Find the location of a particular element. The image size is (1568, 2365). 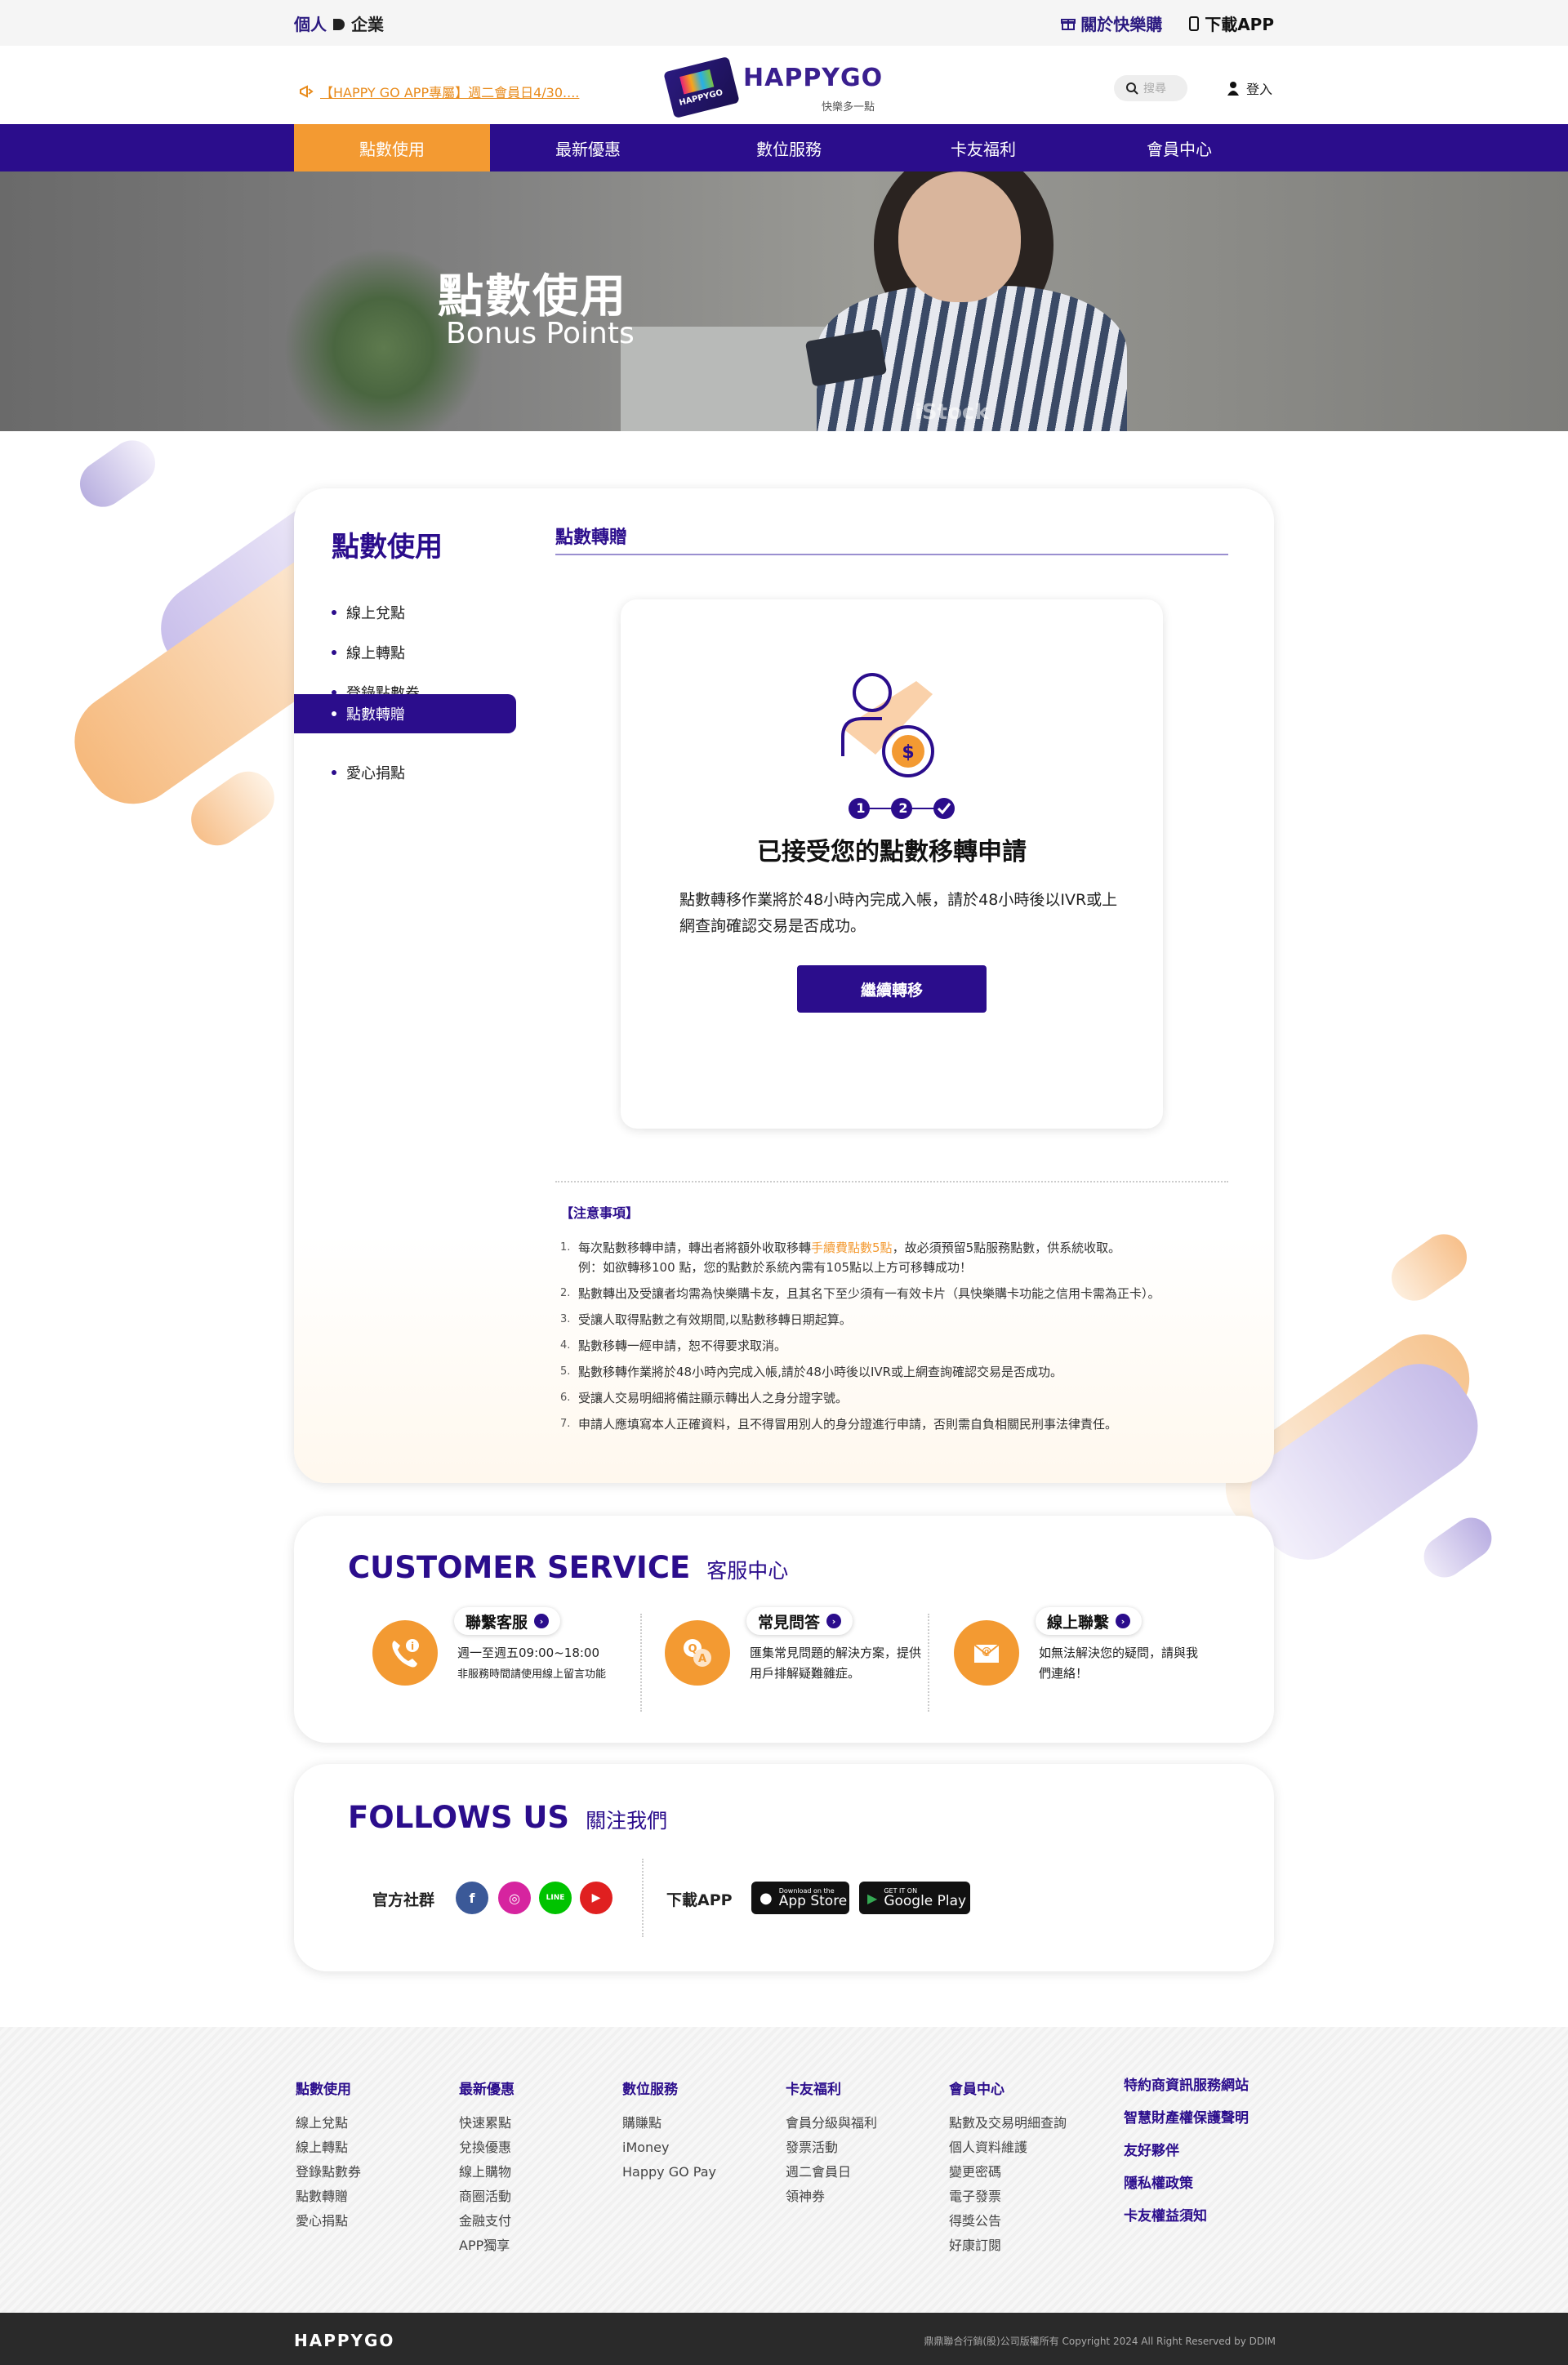

logo-card-icon: HAPPYGO is located at coordinates (701, 87).